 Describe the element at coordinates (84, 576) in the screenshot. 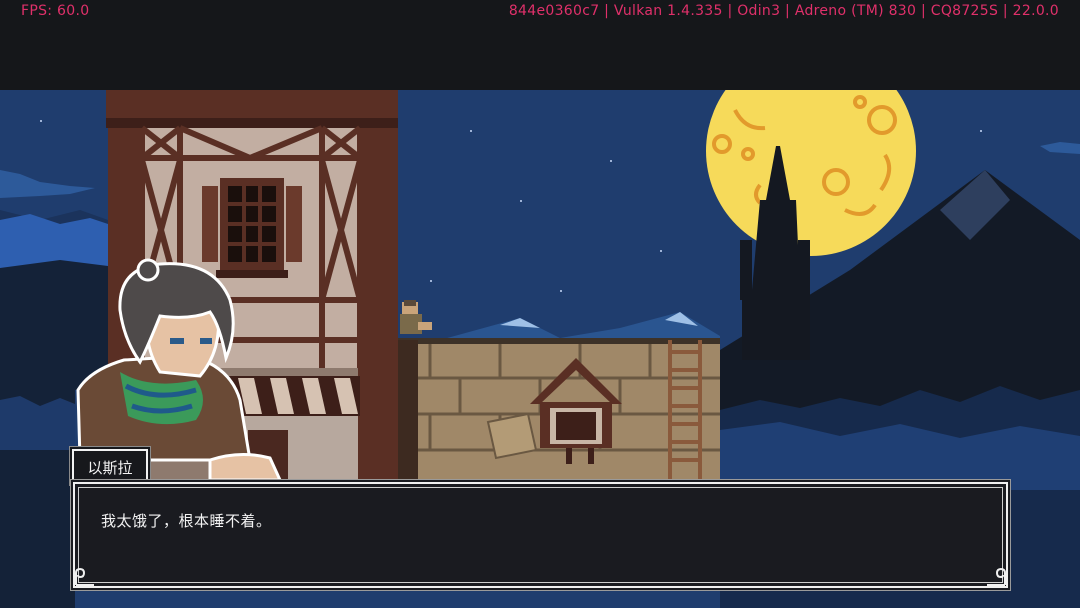

I see `ornament-bottom-left-icon` at that location.